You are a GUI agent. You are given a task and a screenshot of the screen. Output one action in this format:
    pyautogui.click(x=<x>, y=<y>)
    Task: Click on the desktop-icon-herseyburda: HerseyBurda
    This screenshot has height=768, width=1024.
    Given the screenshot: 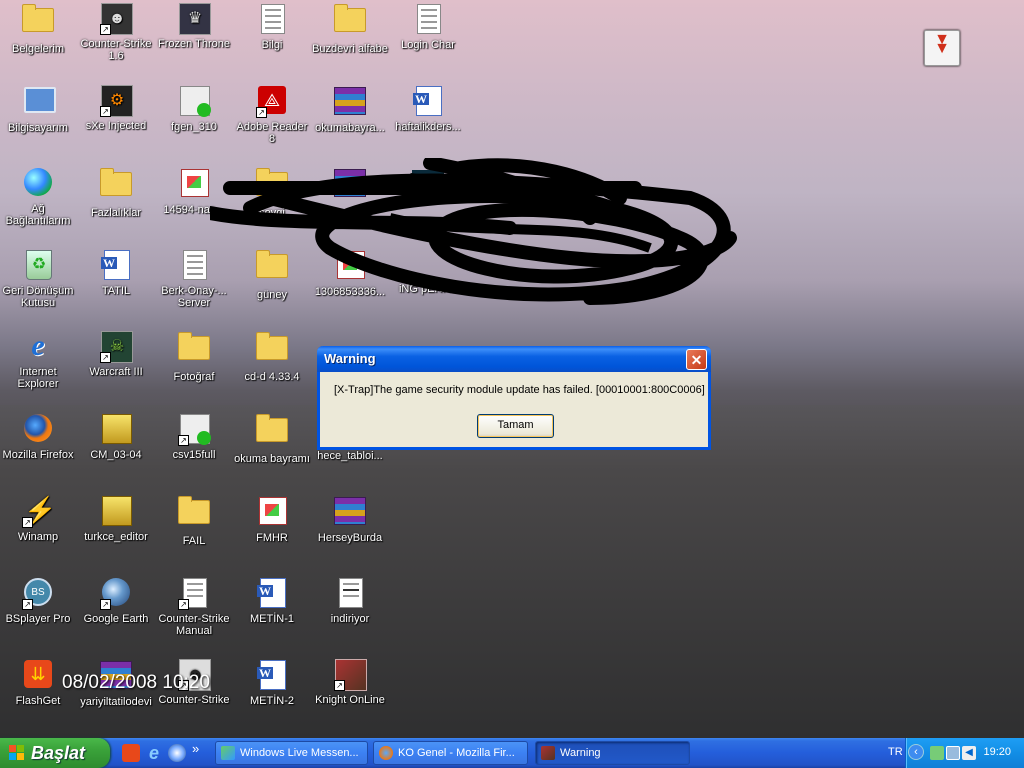 What is the action you would take?
    pyautogui.click(x=350, y=519)
    